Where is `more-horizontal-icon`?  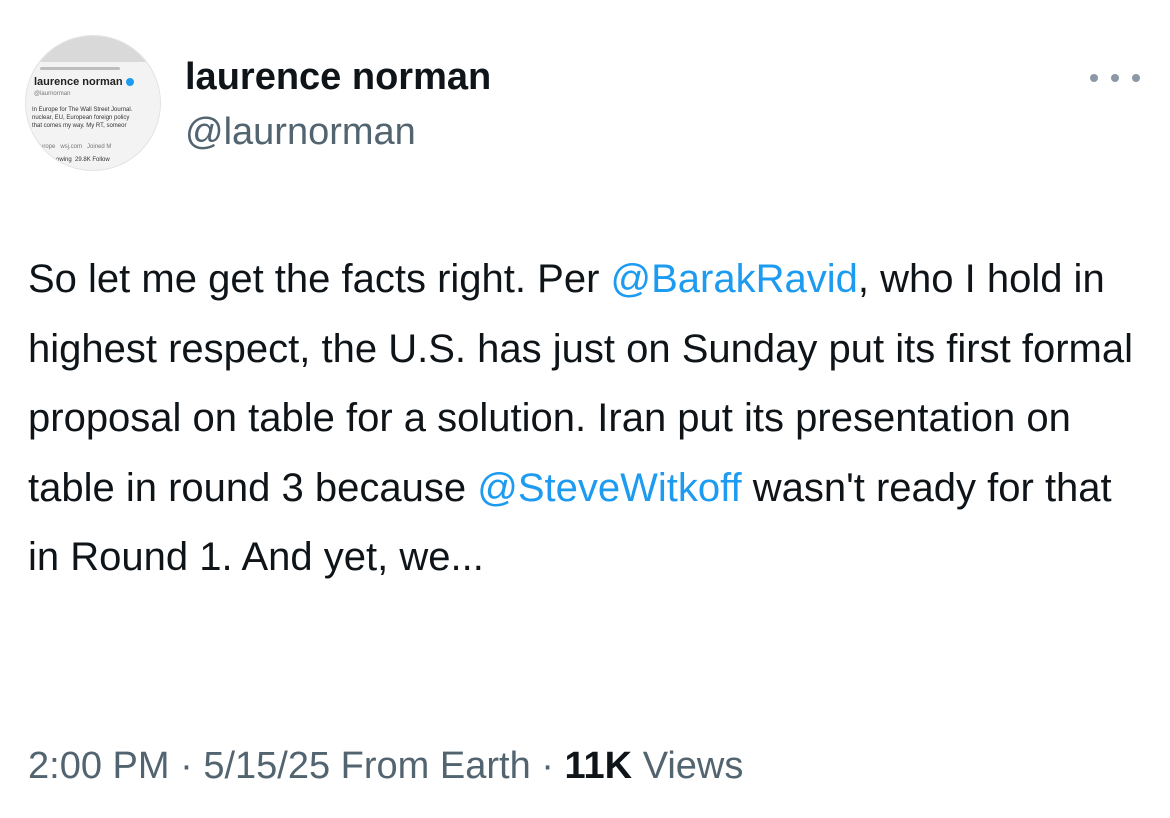 more-horizontal-icon is located at coordinates (1115, 78).